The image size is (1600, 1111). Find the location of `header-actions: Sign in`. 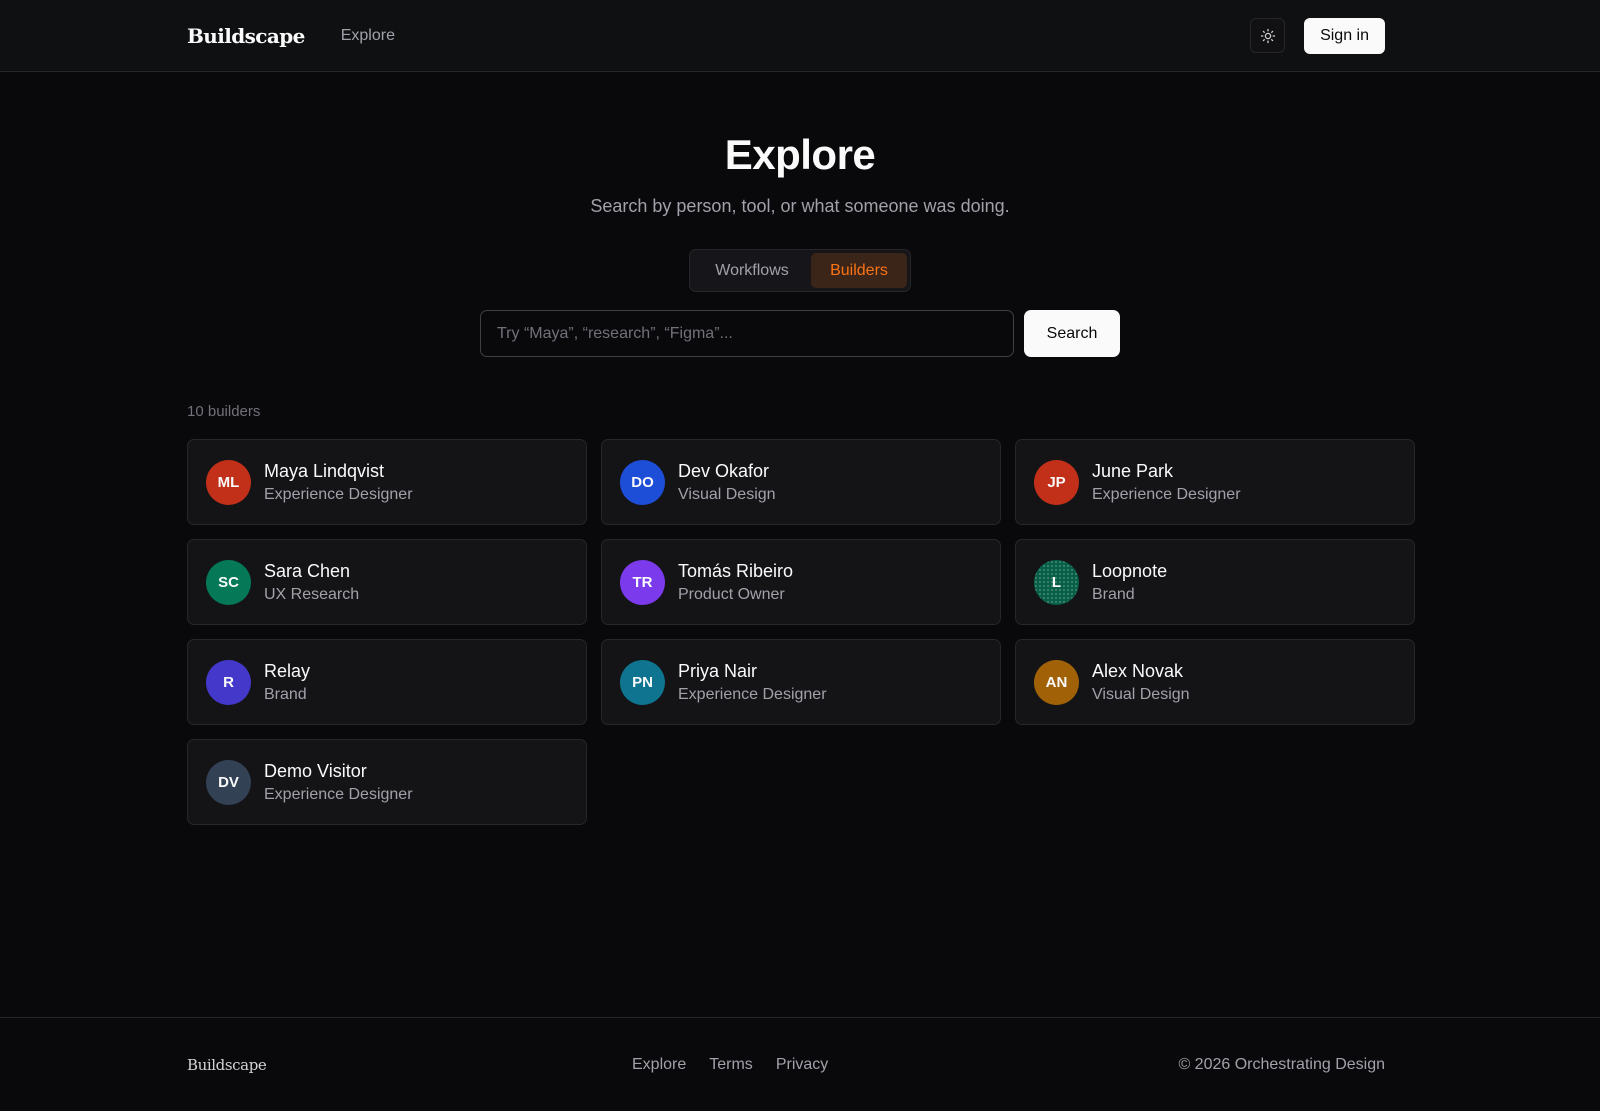

header-actions: Sign in is located at coordinates (1317, 35).